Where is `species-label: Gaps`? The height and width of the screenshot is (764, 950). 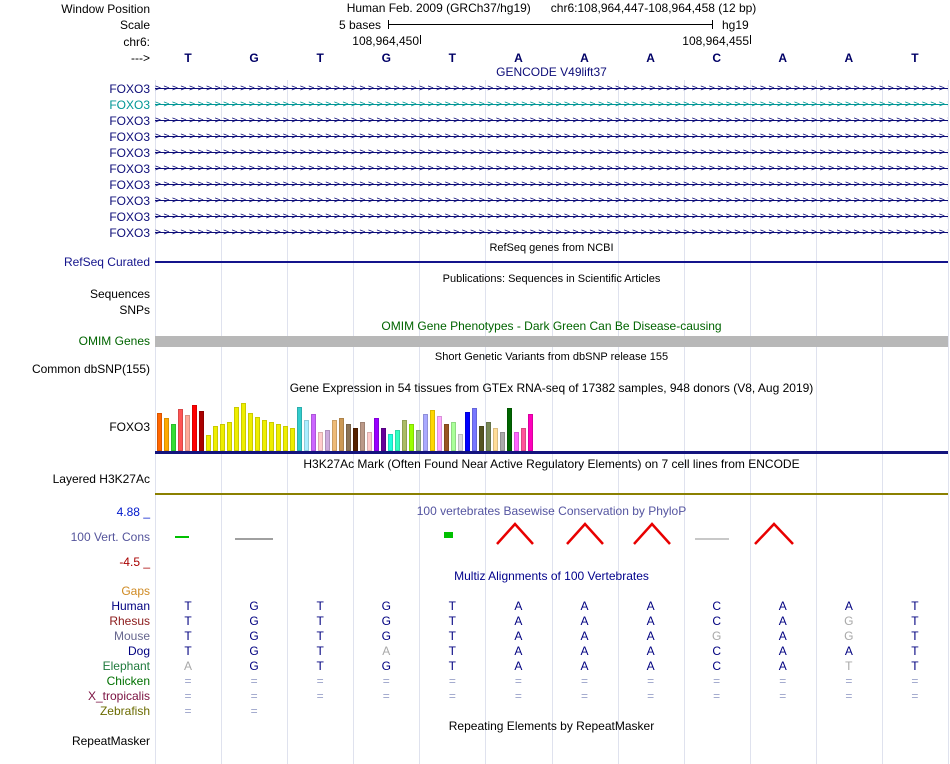 species-label: Gaps is located at coordinates (75, 591).